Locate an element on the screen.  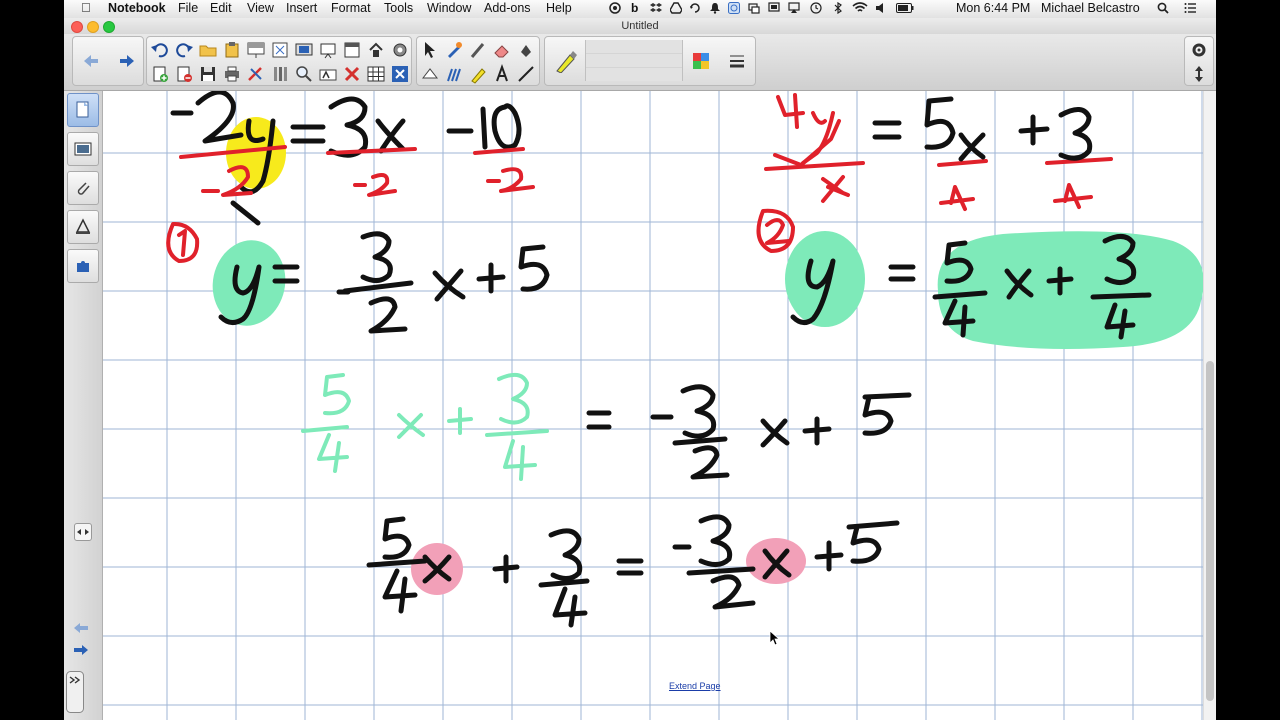
expand-sidebar-icon is located at coordinates (75, 692).